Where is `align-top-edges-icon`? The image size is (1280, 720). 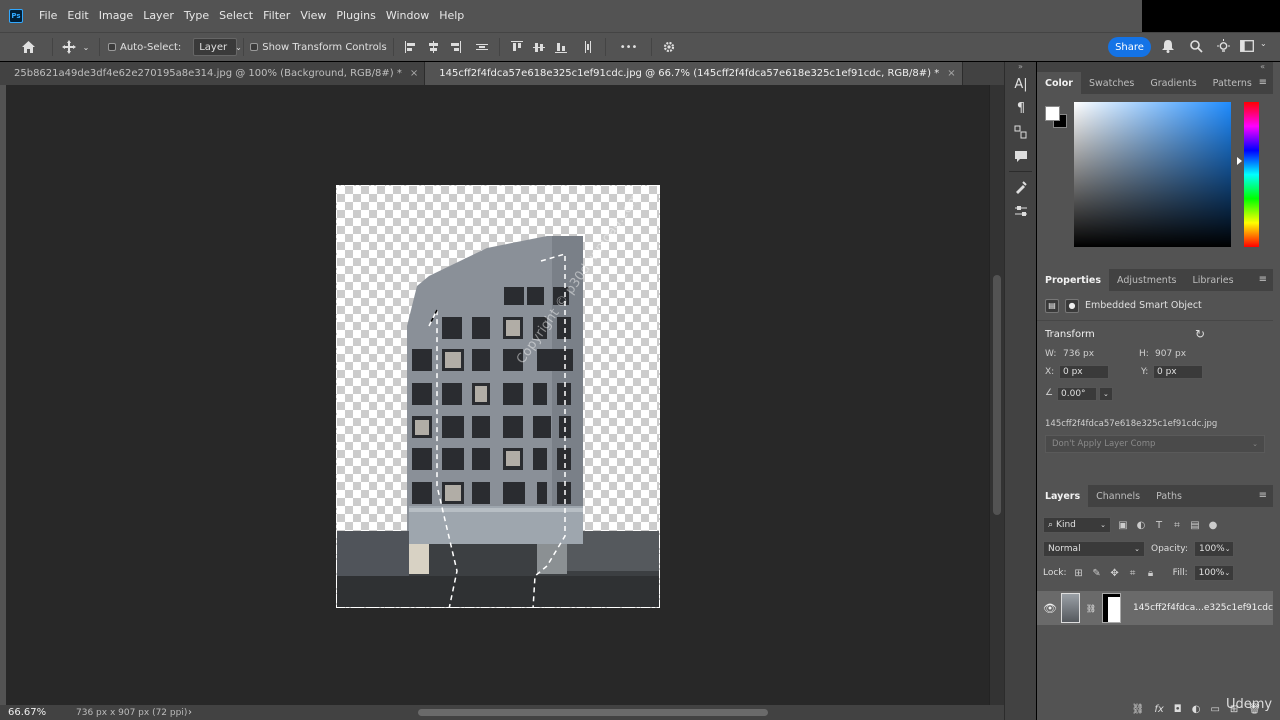 align-top-edges-icon is located at coordinates (516, 47).